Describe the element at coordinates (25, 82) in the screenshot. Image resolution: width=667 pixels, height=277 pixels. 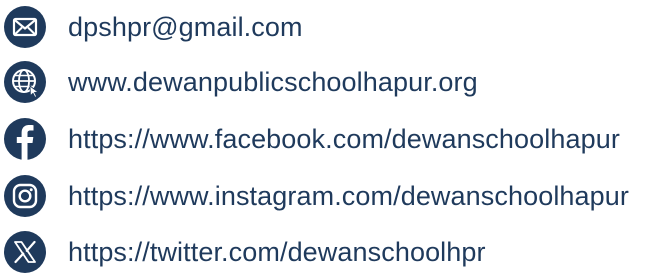
I see `globe-icon` at that location.